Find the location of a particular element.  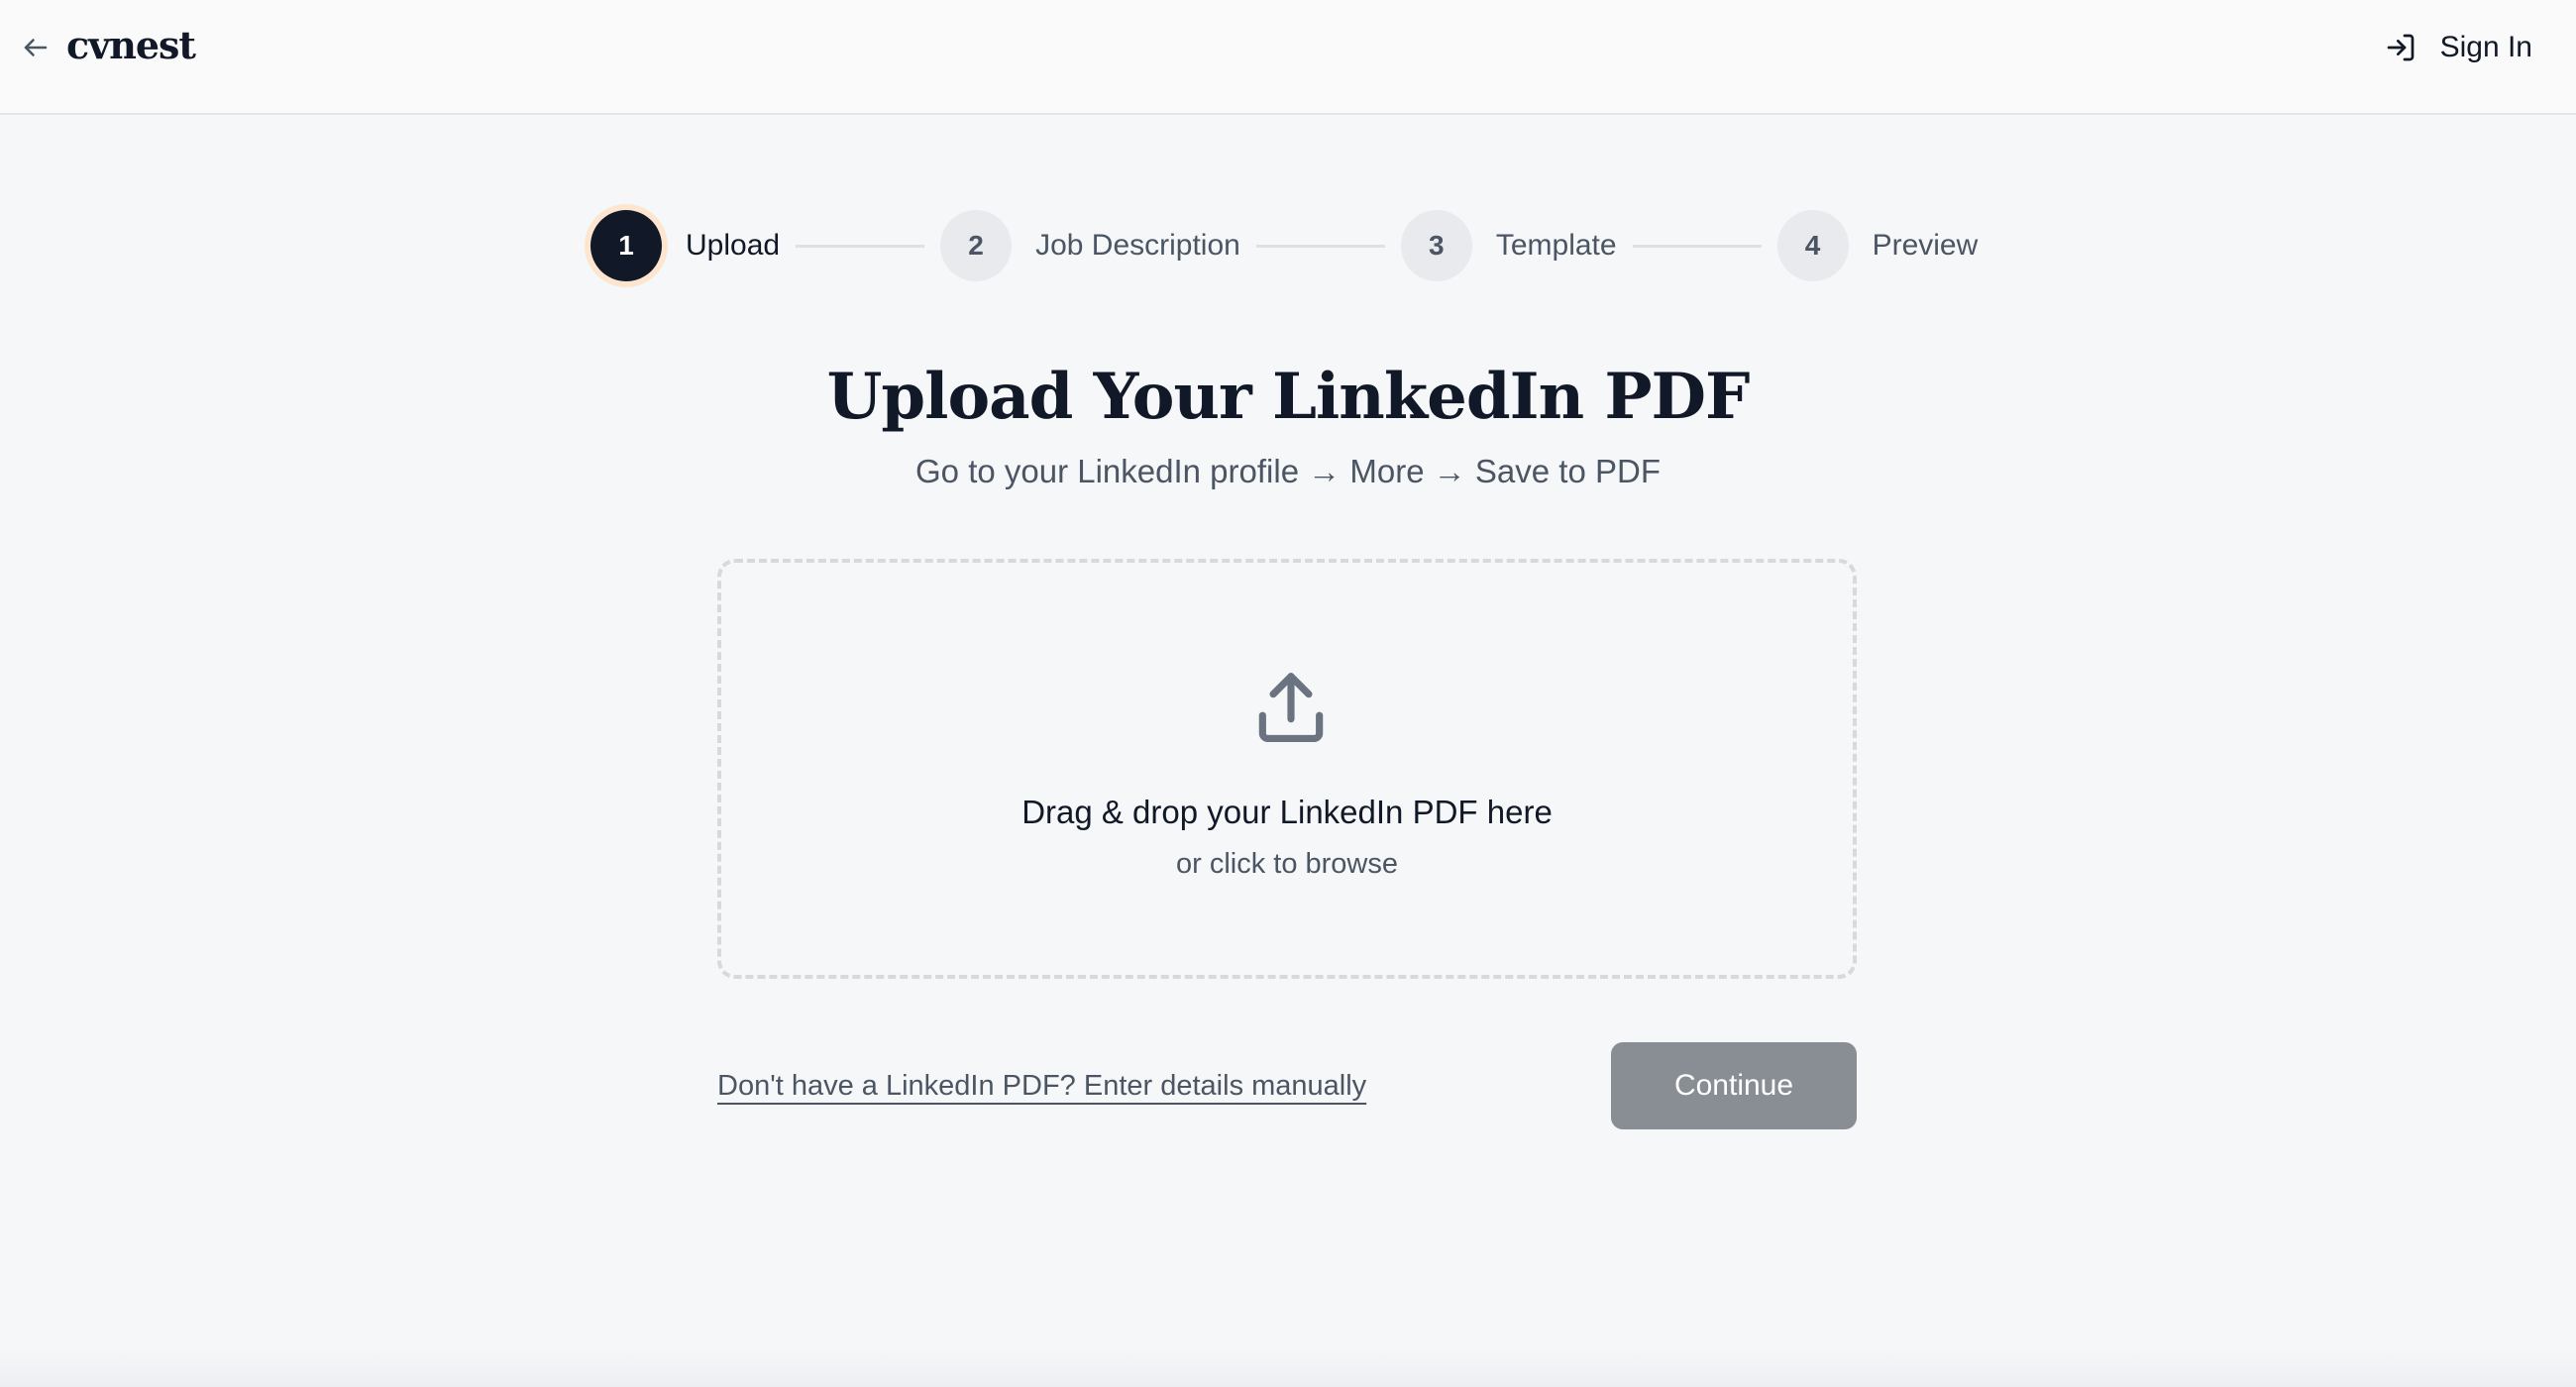

dropzone-subtitle: or click to browse is located at coordinates (1286, 864).